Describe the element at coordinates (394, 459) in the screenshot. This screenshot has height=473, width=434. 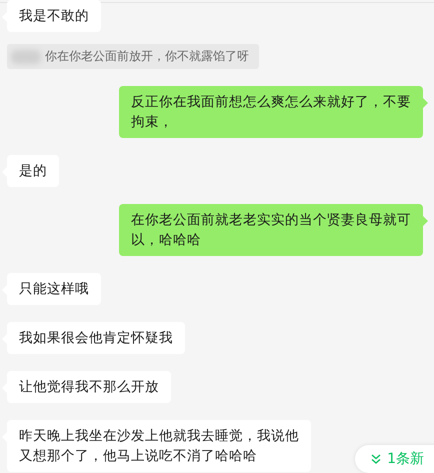
I see `new-message-button: 1条新` at that location.